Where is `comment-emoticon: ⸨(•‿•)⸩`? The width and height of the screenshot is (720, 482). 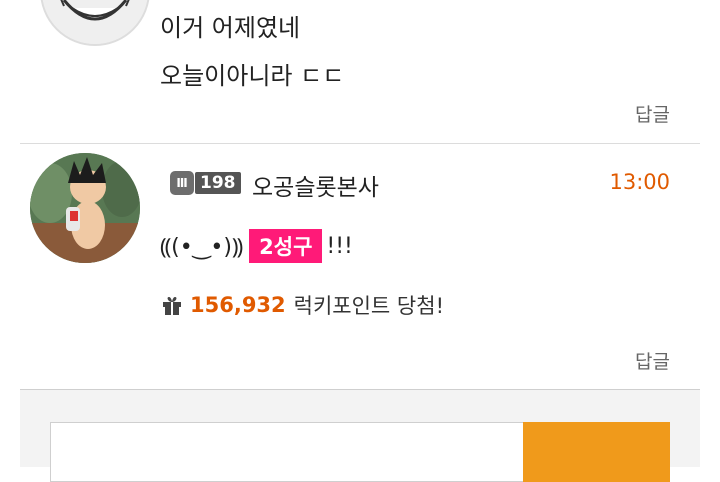 comment-emoticon: ⸨(•‿•)⸩ is located at coordinates (202, 247).